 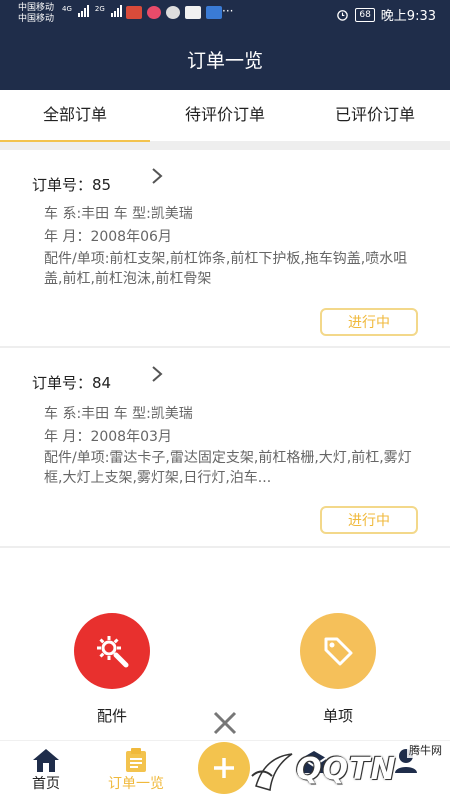 What do you see at coordinates (108, 437) in the screenshot?
I see `year-info: 年 月：2008年03月` at bounding box center [108, 437].